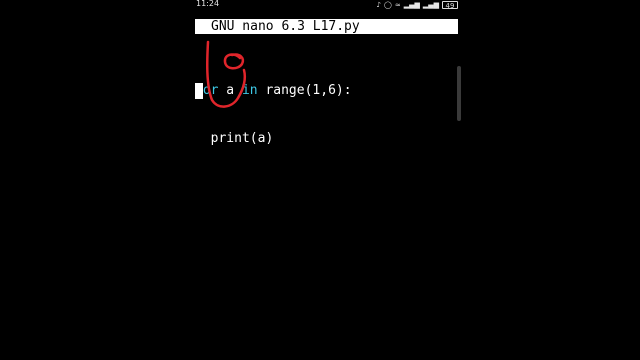  I want to click on status-icons: ♪ ◯ ≈ ▂▄▆ ▂▄▆ 49, so click(417, 5).